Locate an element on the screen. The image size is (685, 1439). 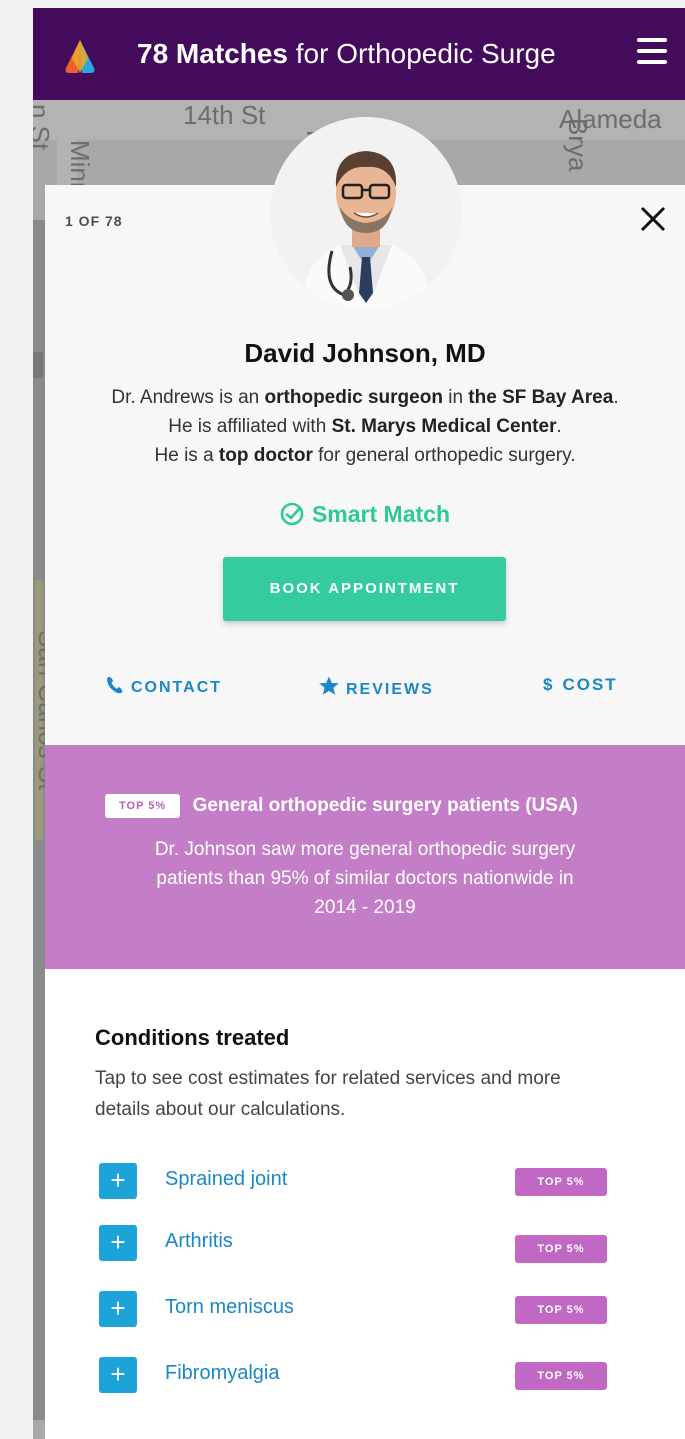
condition-row: + Arthritis TOP 5% is located at coordinates (354, 1244).